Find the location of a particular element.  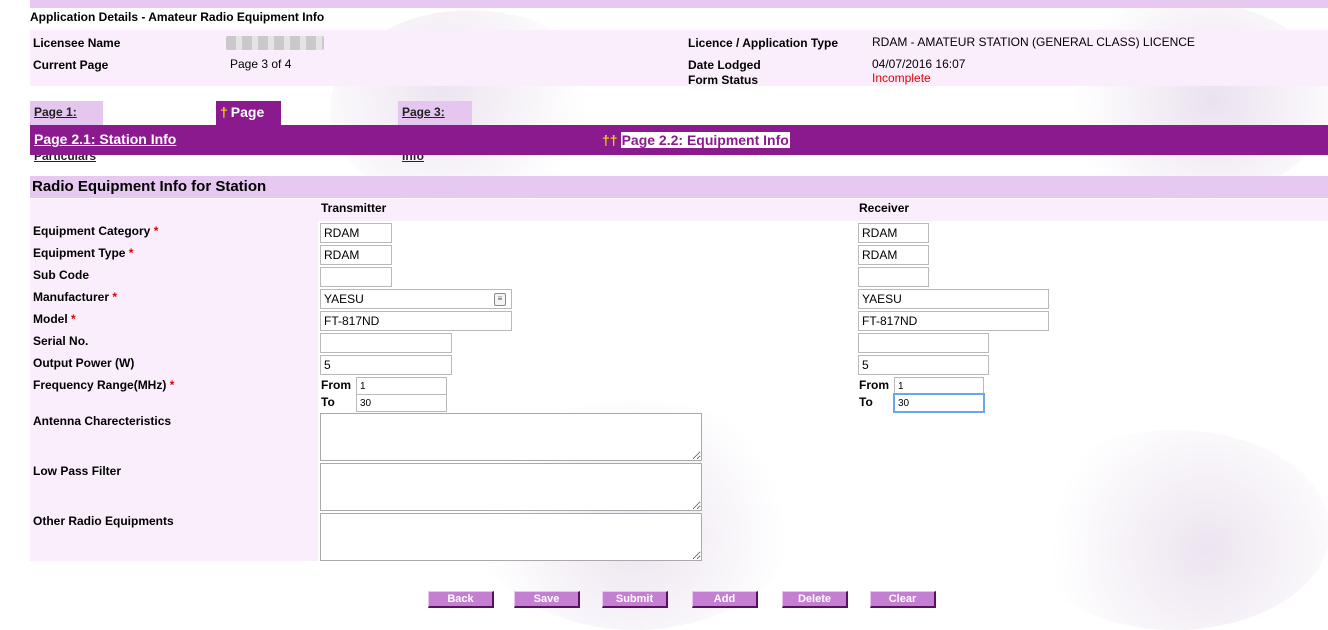

manufacturer-label: Manufacturer * is located at coordinates (75, 297).